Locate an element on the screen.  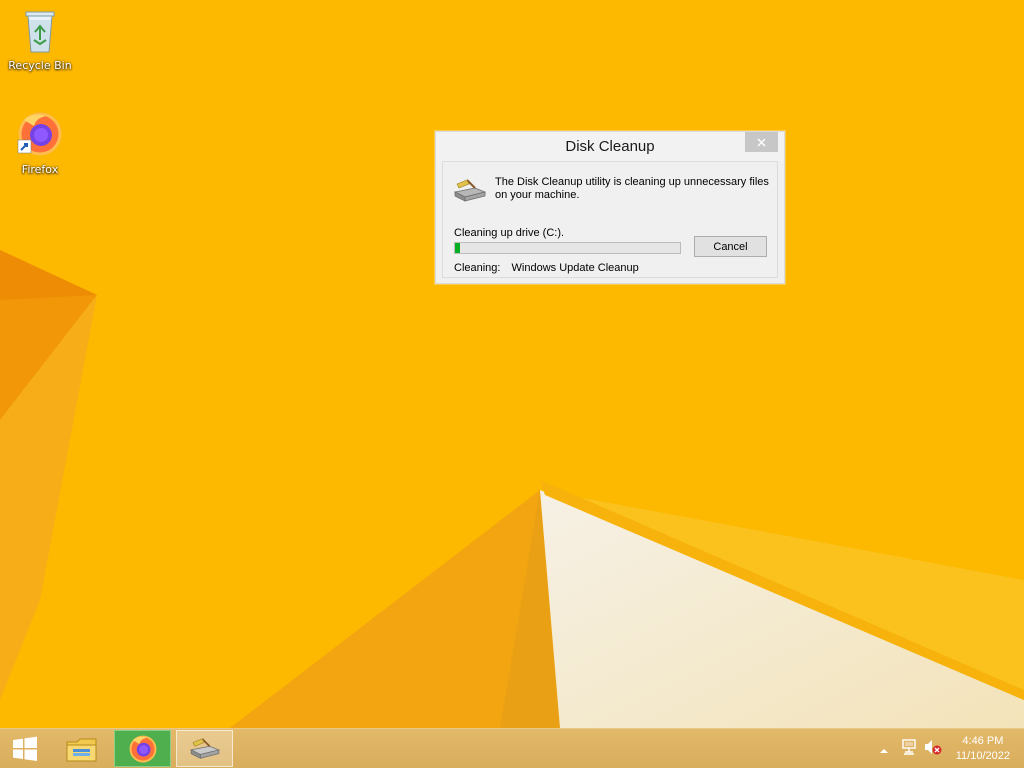
cleanup-progress-bar is located at coordinates (567, 248).